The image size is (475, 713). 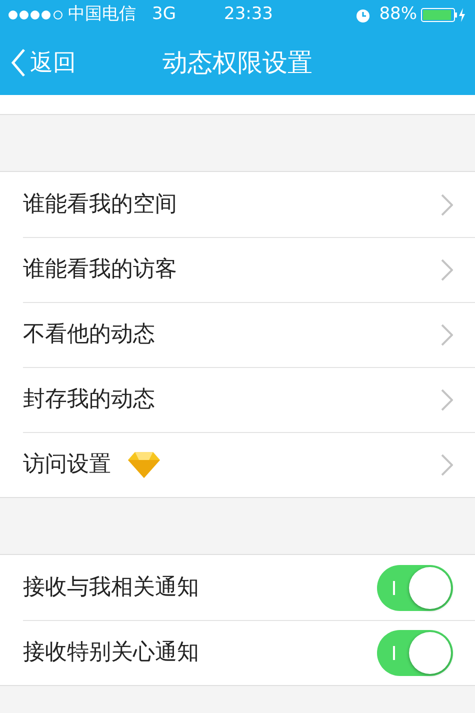 What do you see at coordinates (444, 15) in the screenshot?
I see `battery-icon` at bounding box center [444, 15].